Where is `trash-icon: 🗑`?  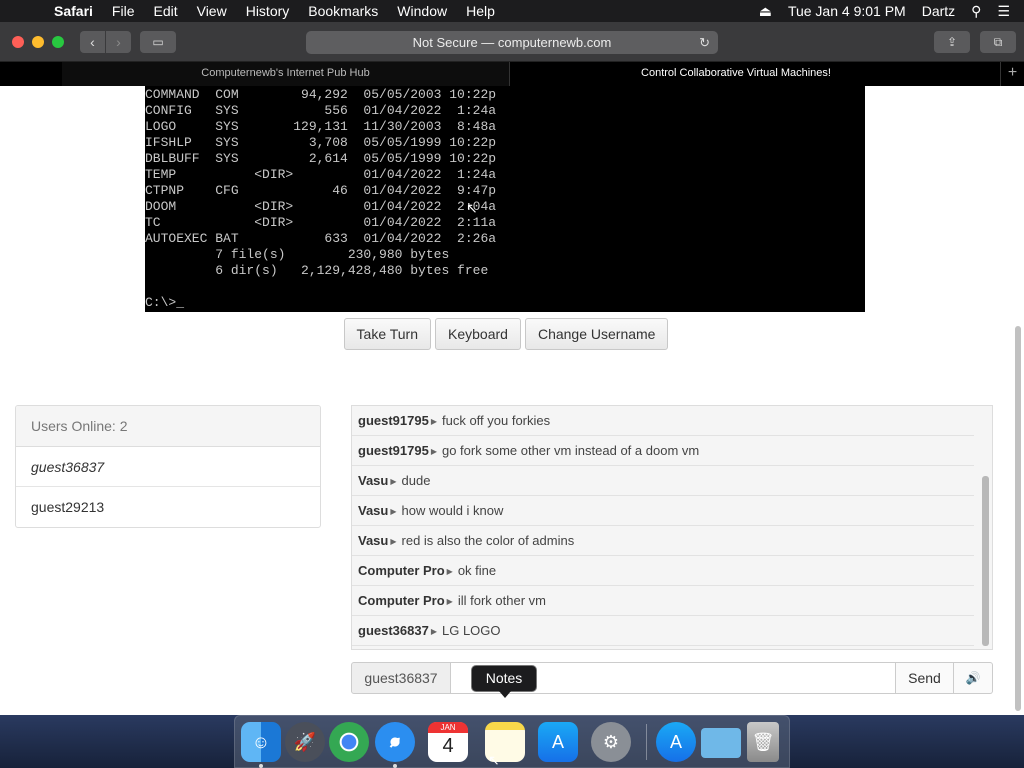
trash-icon: 🗑 is located at coordinates (763, 742).